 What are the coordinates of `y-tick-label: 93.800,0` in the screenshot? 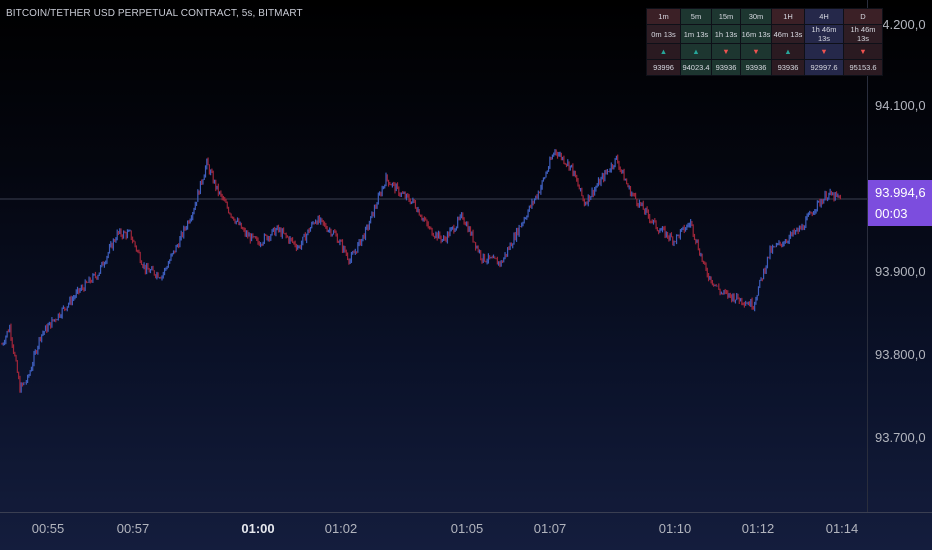 It's located at (900, 354).